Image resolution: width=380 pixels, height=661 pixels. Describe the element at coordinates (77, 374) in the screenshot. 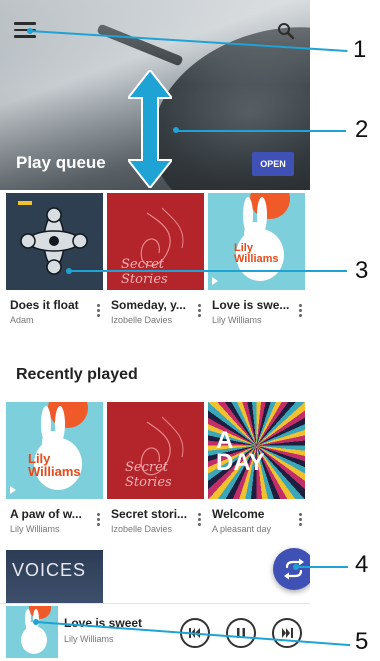

I see `recently-played-heading: Recently played` at that location.